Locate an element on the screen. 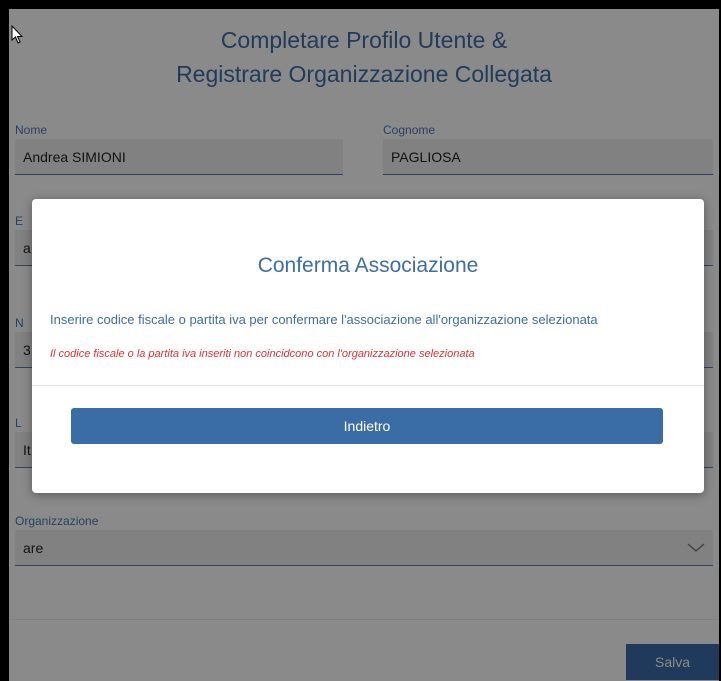  back-button: Indietro is located at coordinates (367, 426).